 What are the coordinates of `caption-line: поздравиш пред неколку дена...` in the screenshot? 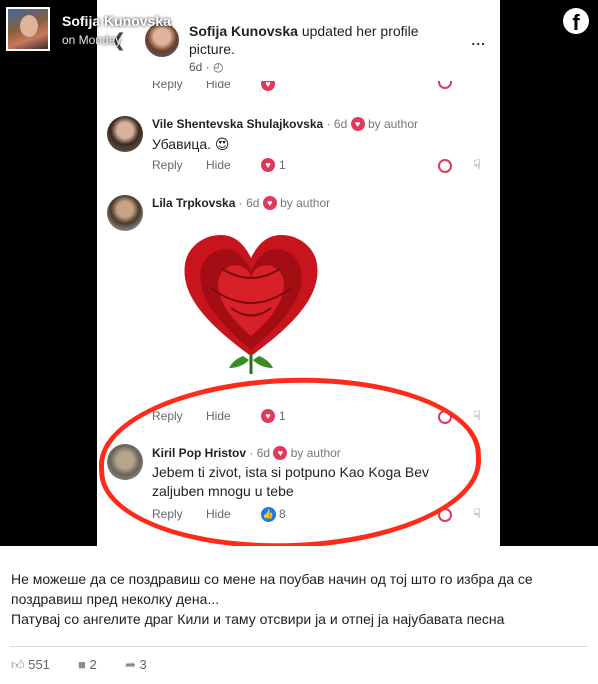 It's located at (115, 599).